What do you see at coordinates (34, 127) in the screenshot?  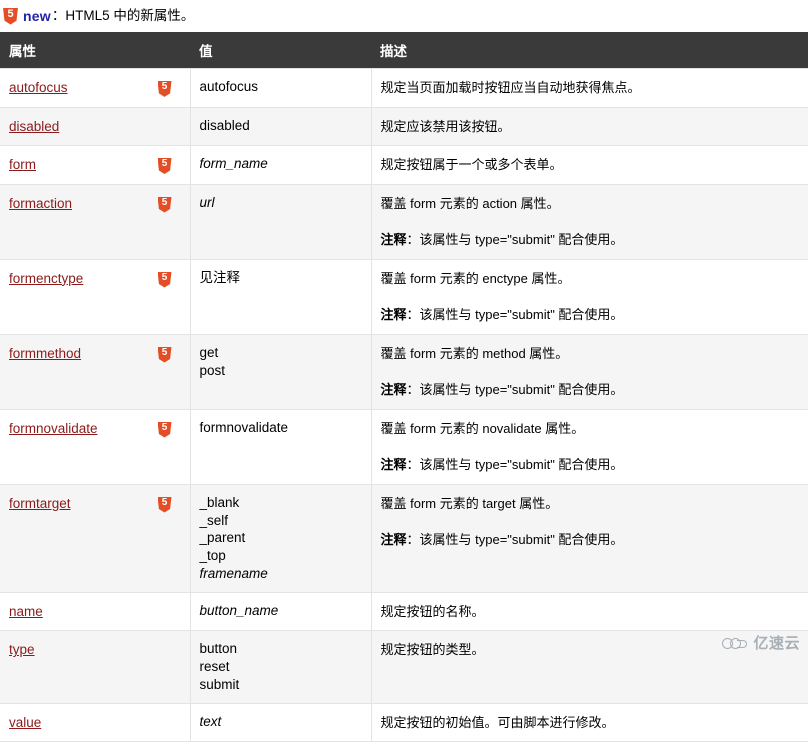 I see `attribute-link-disabled: disabled` at bounding box center [34, 127].